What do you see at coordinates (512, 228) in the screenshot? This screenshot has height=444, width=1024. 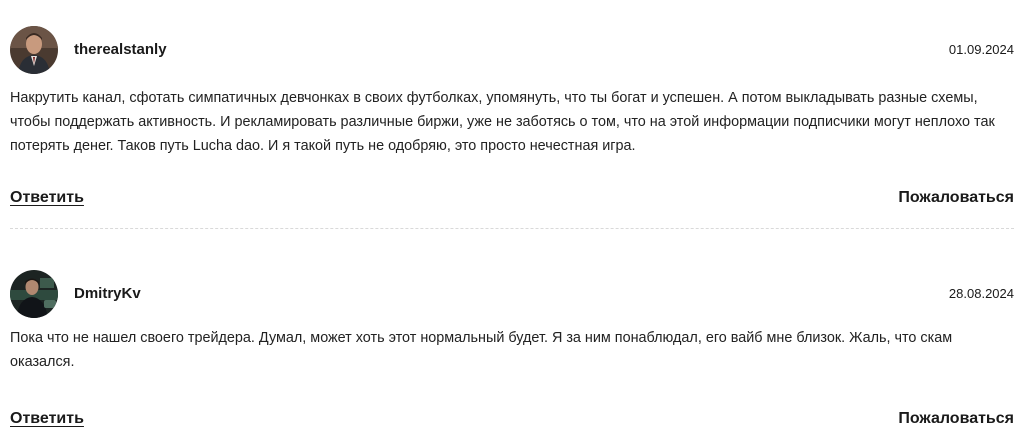 I see `comment-divider` at bounding box center [512, 228].